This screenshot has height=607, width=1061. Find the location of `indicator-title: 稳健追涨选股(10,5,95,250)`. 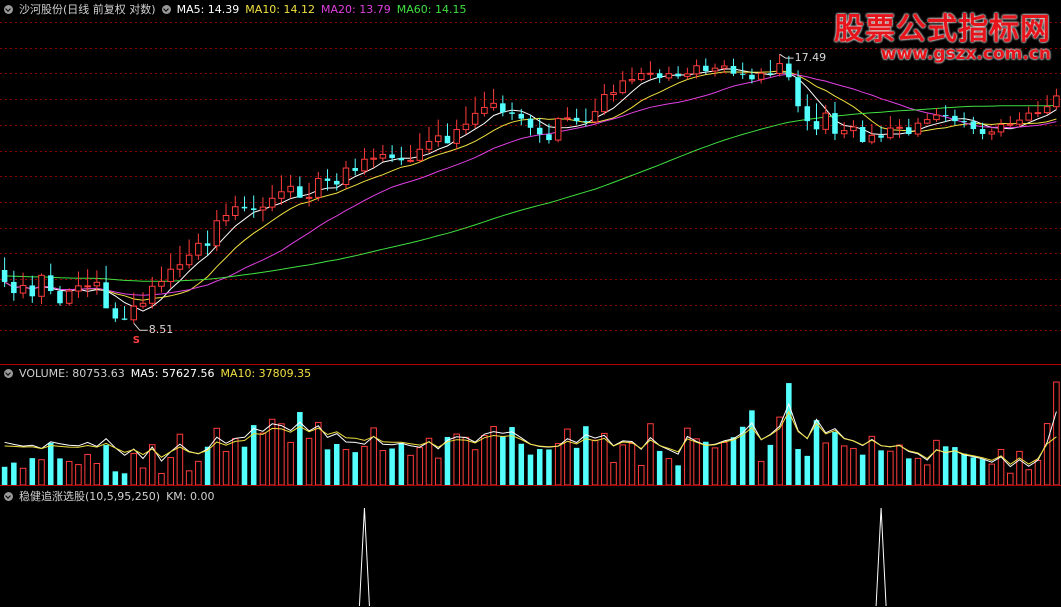

indicator-title: 稳健追涨选股(10,5,95,250) is located at coordinates (90, 496).